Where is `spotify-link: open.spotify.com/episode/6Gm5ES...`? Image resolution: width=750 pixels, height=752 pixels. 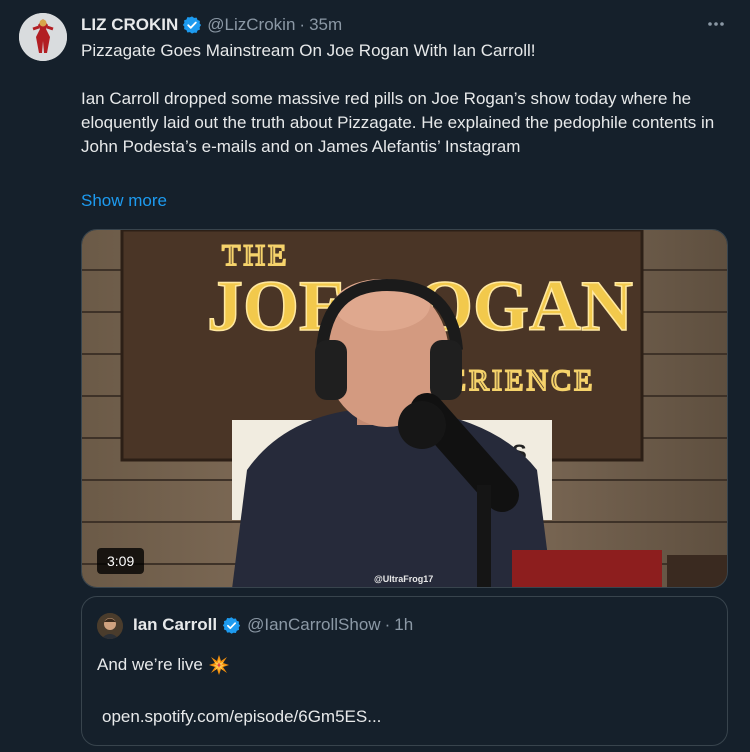 spotify-link: open.spotify.com/episode/6Gm5ES... is located at coordinates (241, 717).